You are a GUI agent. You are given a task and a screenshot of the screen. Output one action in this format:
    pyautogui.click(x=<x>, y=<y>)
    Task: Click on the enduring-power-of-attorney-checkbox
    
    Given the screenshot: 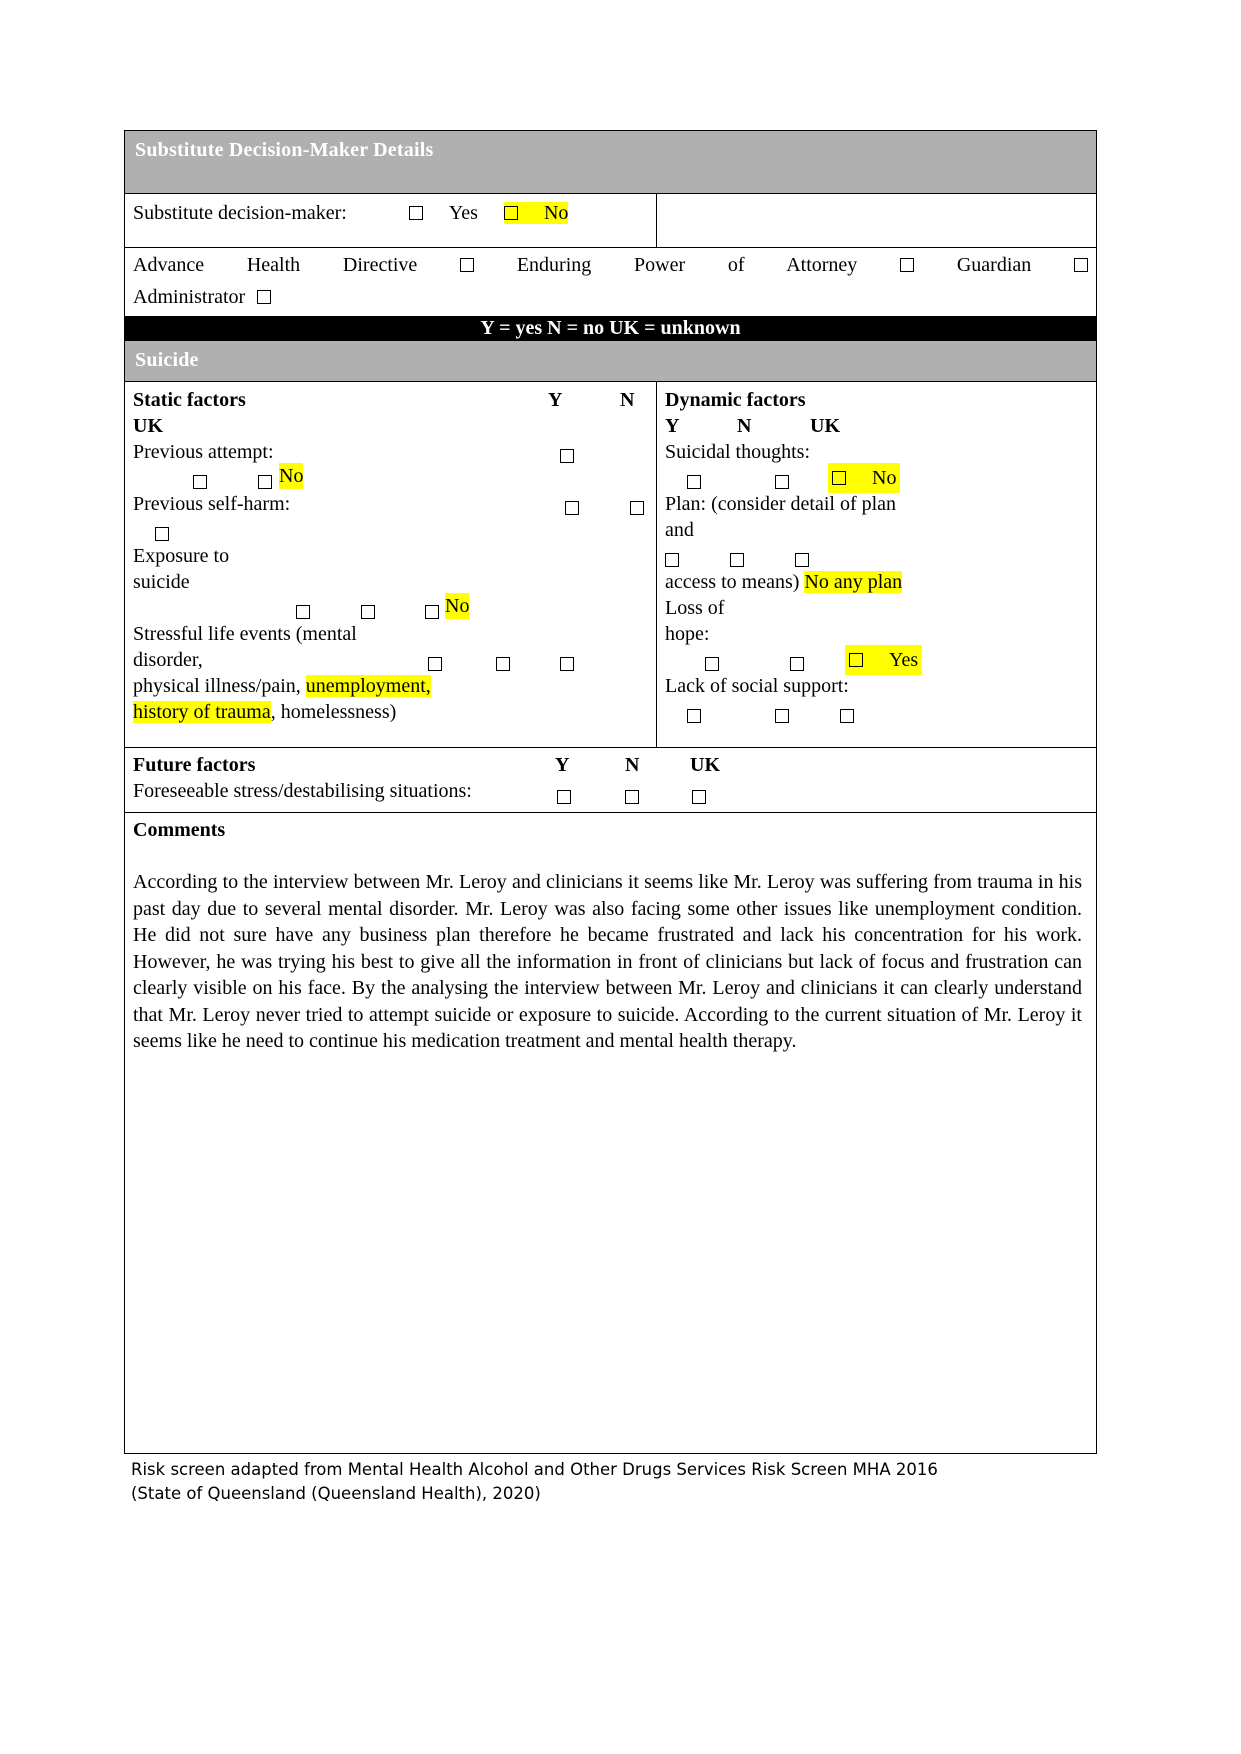 What is the action you would take?
    pyautogui.click(x=907, y=265)
    